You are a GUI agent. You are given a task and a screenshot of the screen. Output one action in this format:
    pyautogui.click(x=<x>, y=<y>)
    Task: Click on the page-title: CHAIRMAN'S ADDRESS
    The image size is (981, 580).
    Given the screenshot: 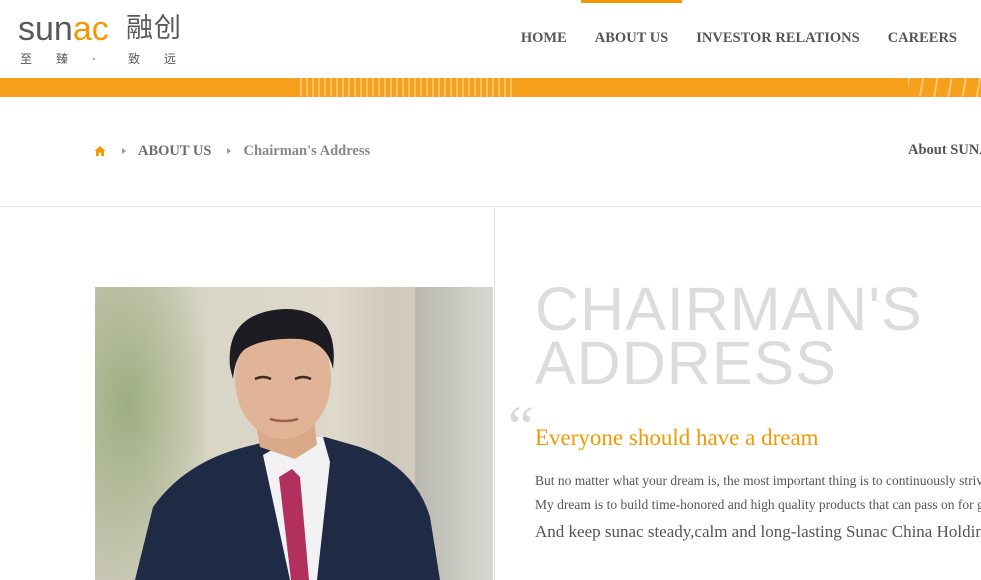 What is the action you would take?
    pyautogui.click(x=729, y=336)
    